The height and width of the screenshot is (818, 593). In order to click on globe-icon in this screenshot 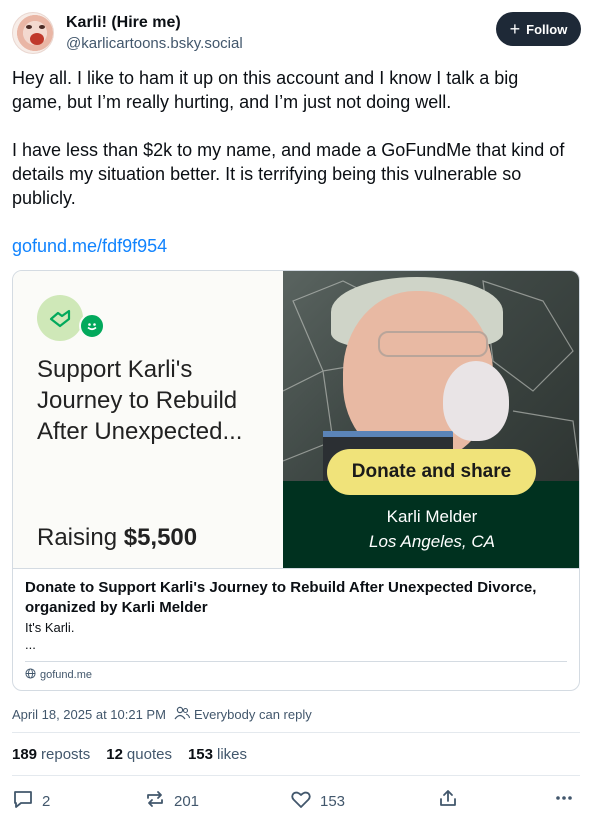, I will do `click(30, 675)`.